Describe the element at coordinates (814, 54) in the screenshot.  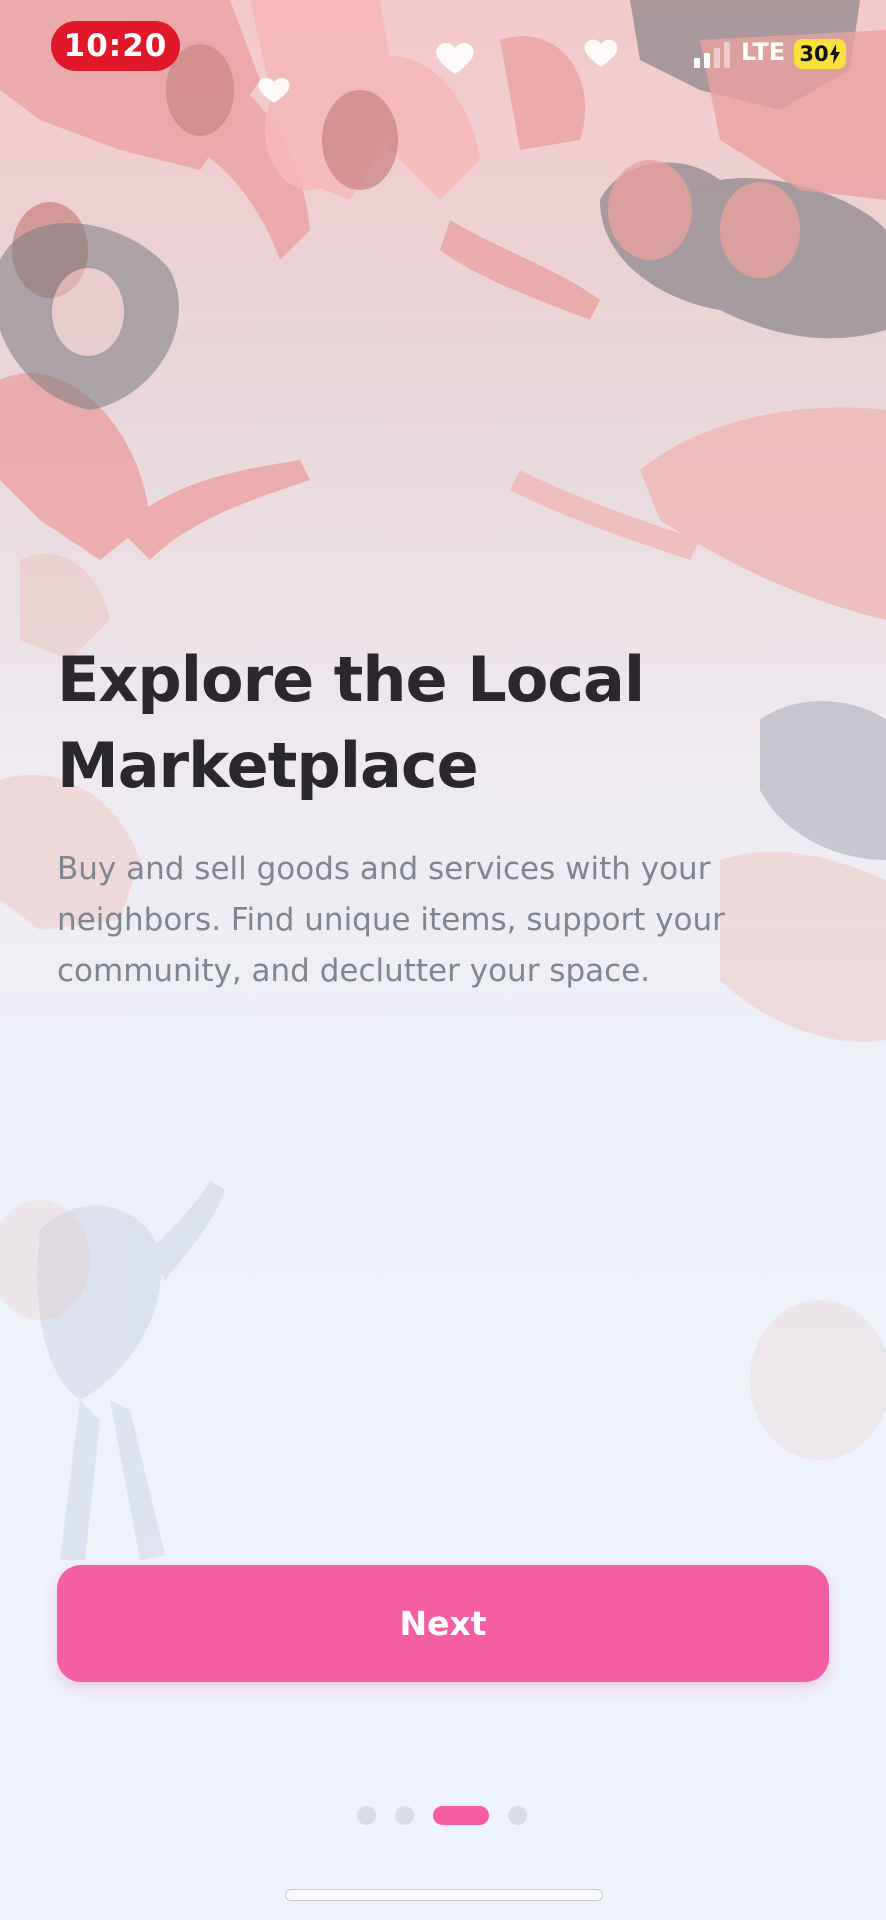
I see `battery-level: 30` at that location.